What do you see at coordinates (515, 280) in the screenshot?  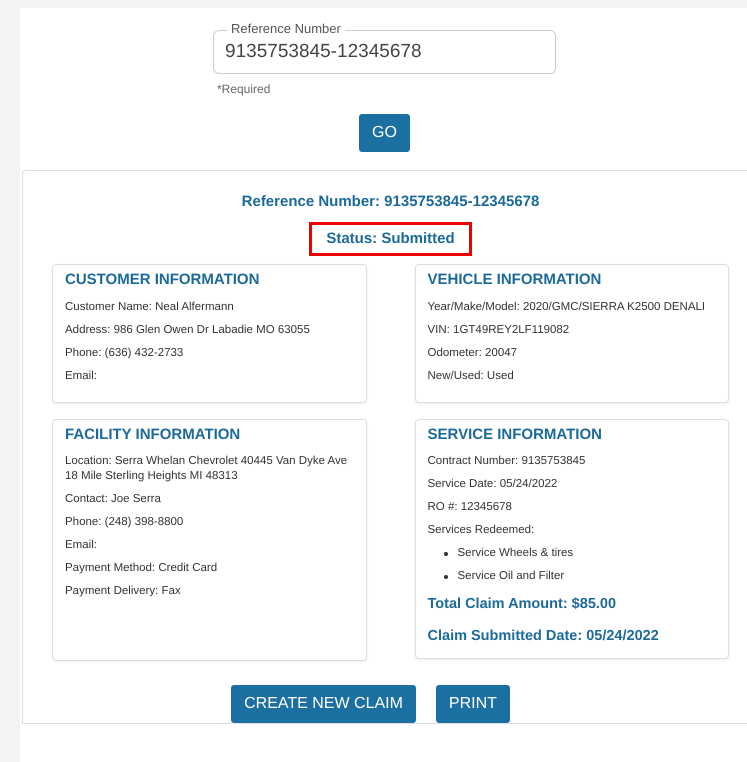 I see `card-title: VEHICLE INFORMATION` at bounding box center [515, 280].